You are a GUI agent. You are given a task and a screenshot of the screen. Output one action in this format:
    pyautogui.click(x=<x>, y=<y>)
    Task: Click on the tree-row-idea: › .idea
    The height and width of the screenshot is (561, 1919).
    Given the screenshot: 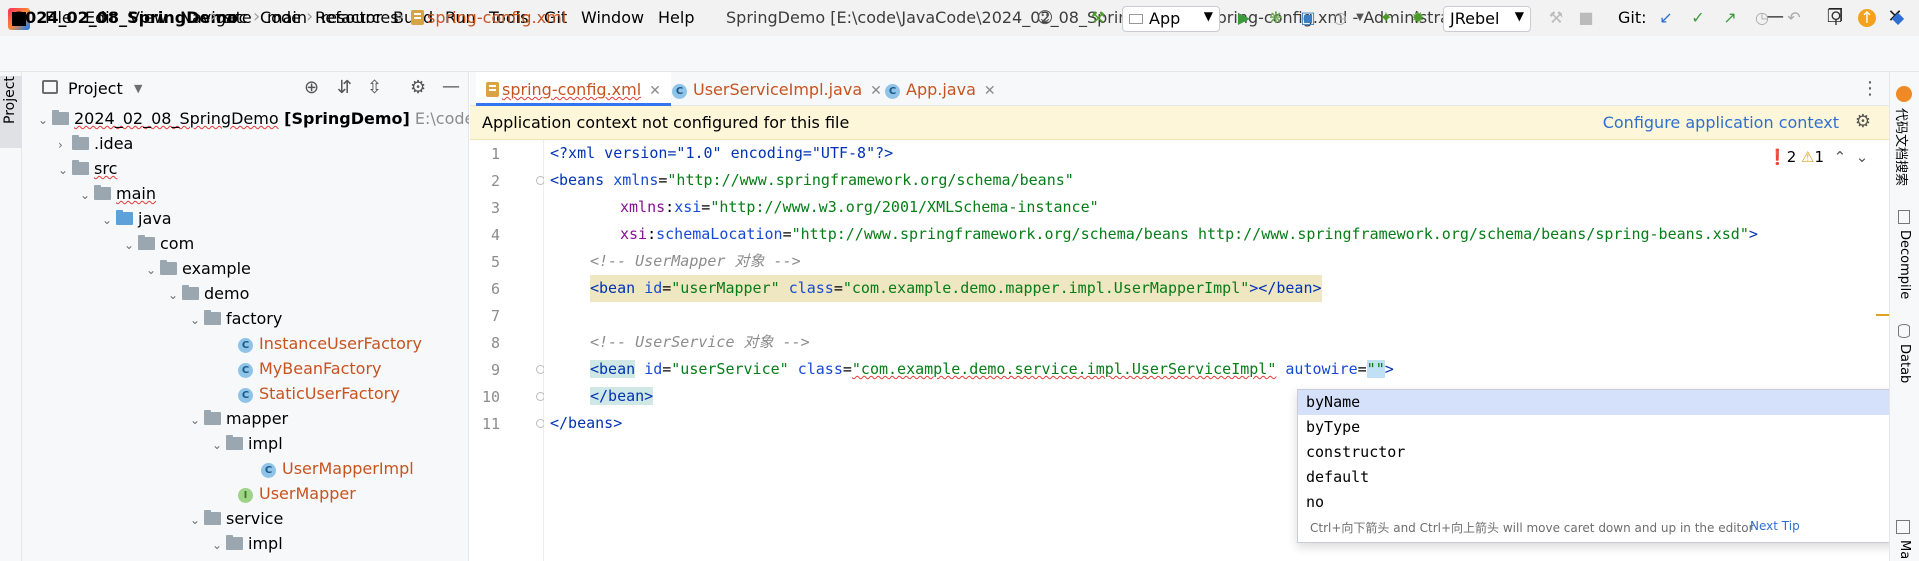 What is the action you would take?
    pyautogui.click(x=95, y=143)
    